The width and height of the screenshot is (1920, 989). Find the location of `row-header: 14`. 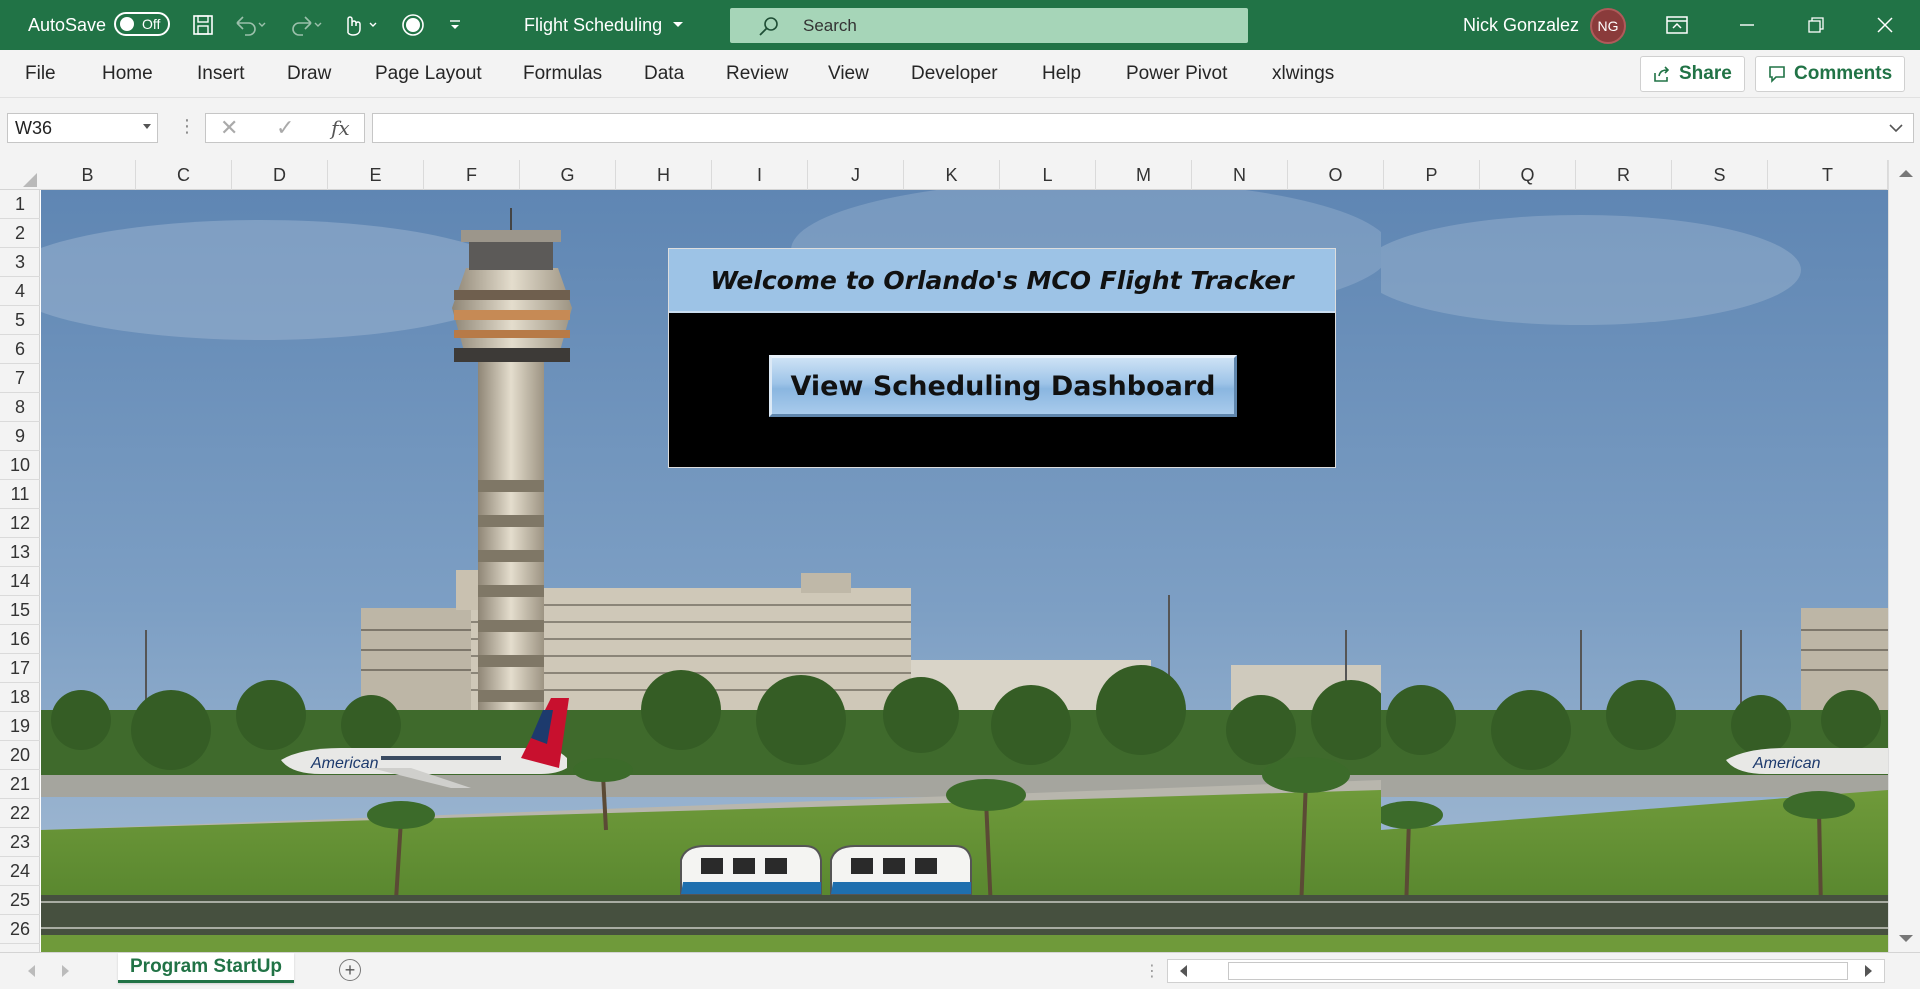

row-header: 14 is located at coordinates (20, 581).